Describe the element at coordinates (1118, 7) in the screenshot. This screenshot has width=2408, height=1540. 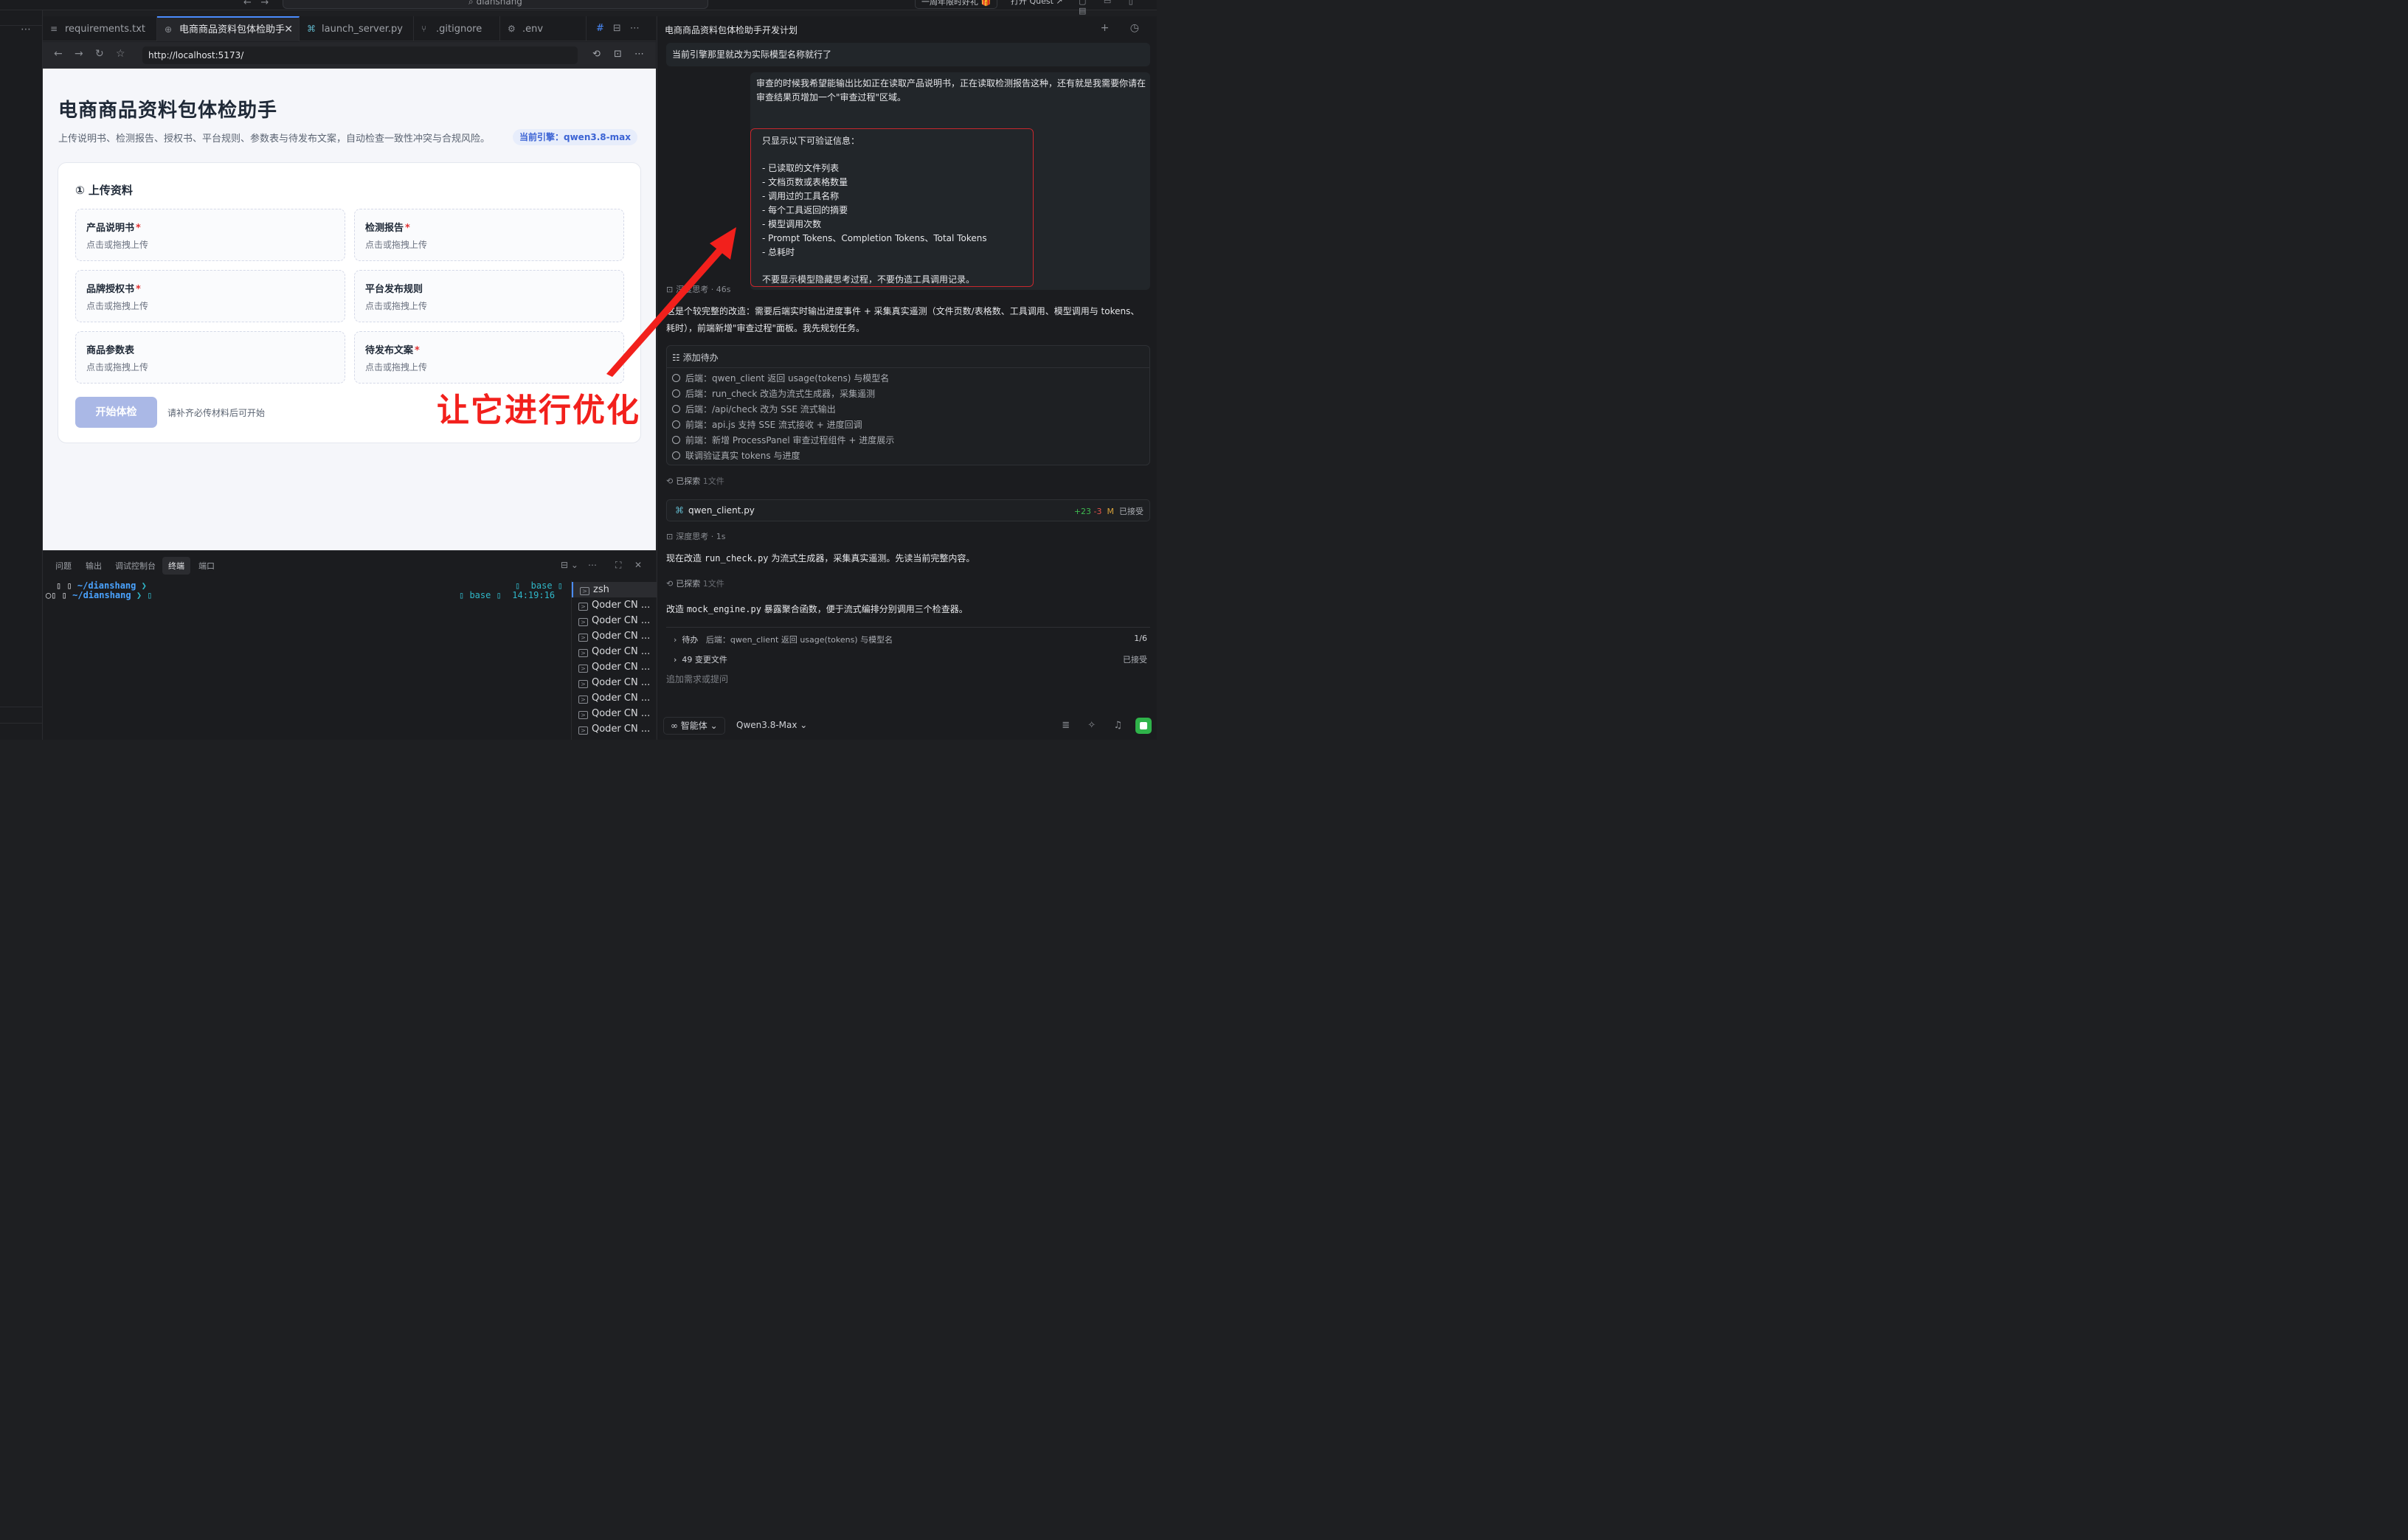
I see `layout-icons: ▢ ▭ ▯ ▤` at that location.